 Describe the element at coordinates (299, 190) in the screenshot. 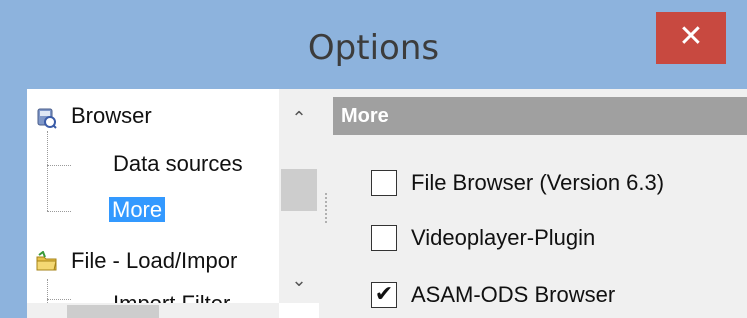

I see `scroll-thumb` at that location.